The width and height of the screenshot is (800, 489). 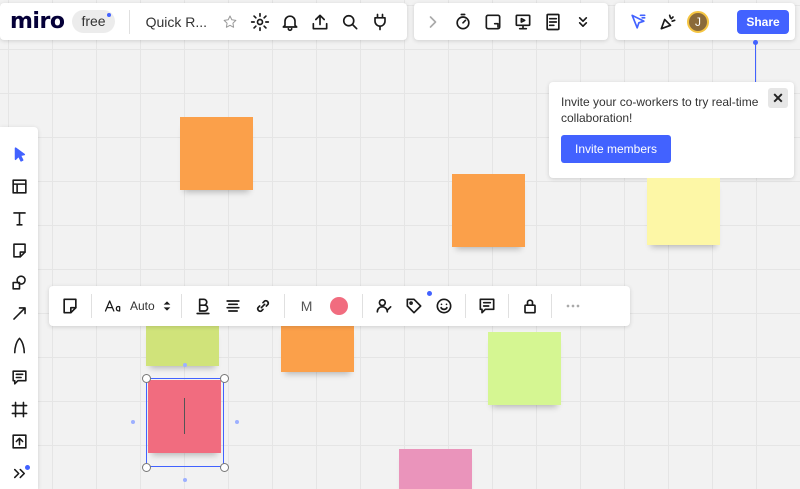 I want to click on plan-badge-label: free, so click(x=93, y=21).